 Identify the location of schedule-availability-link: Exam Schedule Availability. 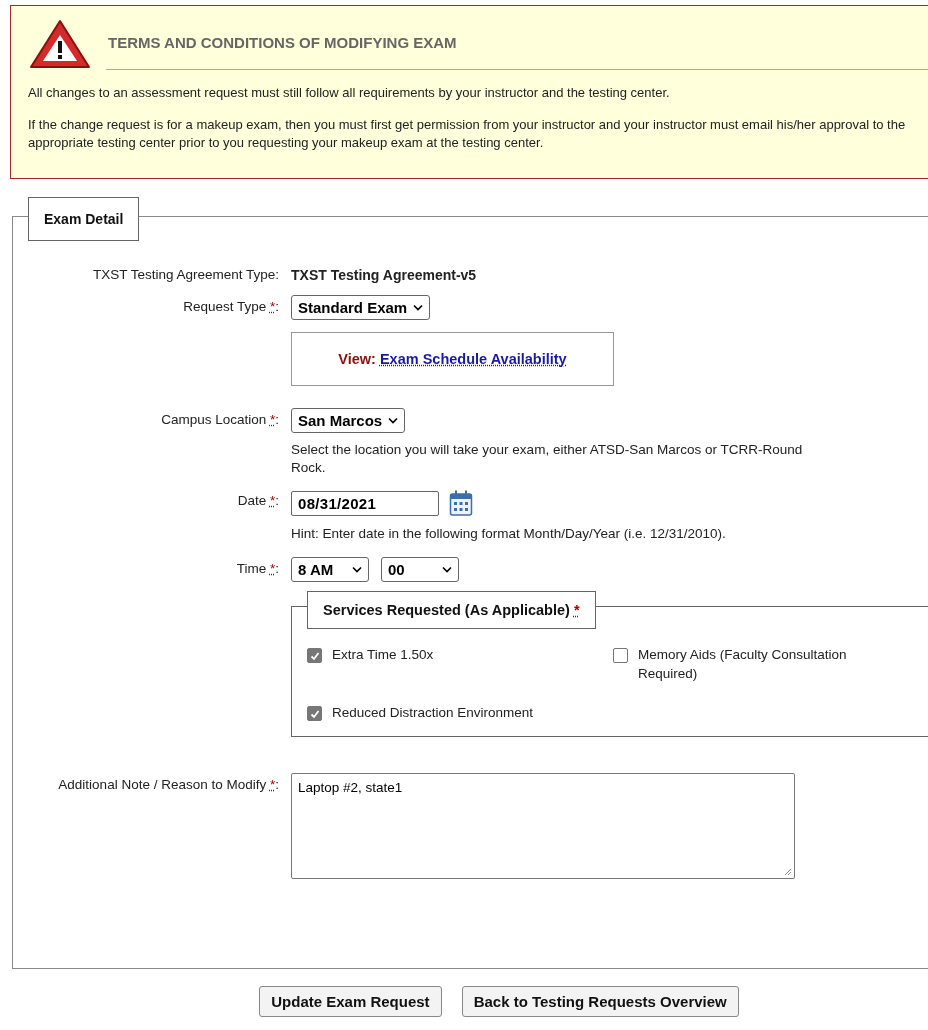
(473, 359).